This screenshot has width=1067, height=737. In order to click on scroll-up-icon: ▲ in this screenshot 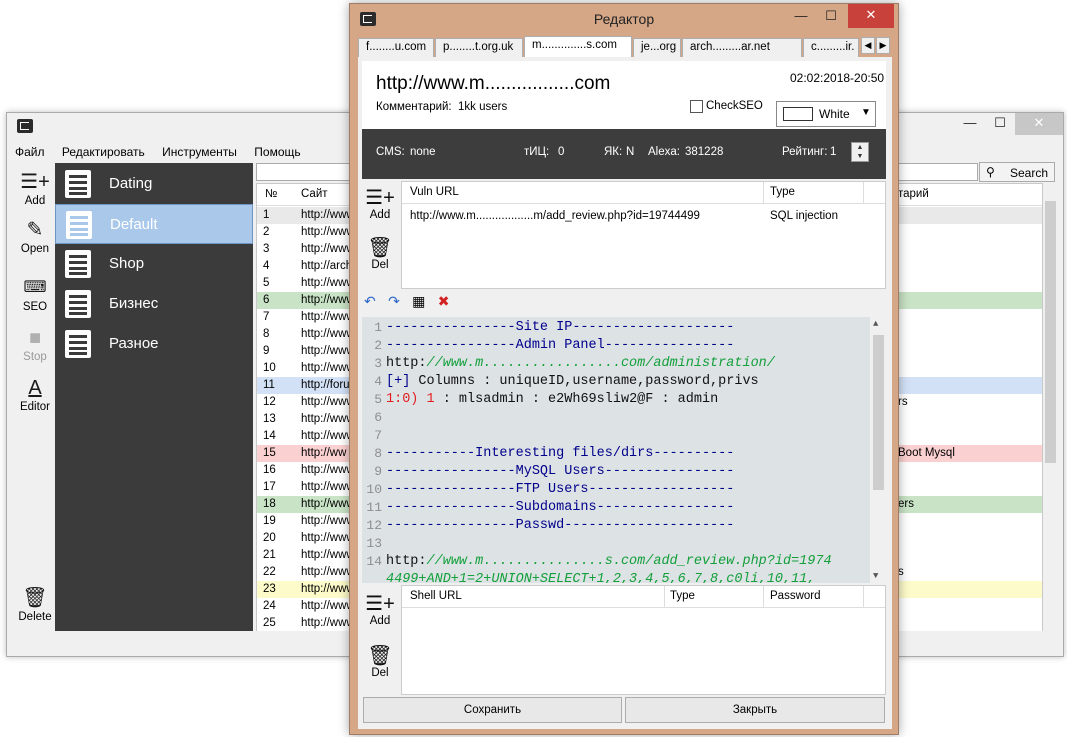, I will do `click(875, 324)`.